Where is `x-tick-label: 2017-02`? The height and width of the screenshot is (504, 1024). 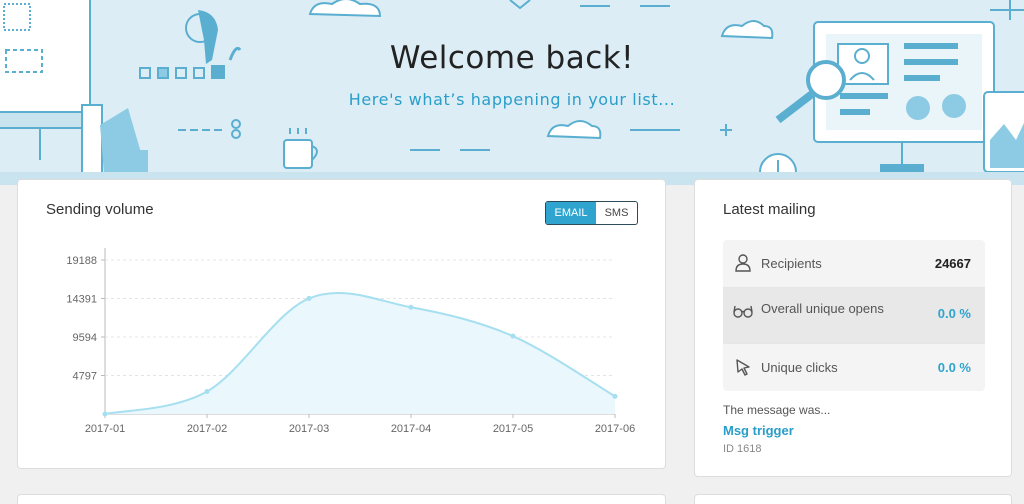 x-tick-label: 2017-02 is located at coordinates (207, 429).